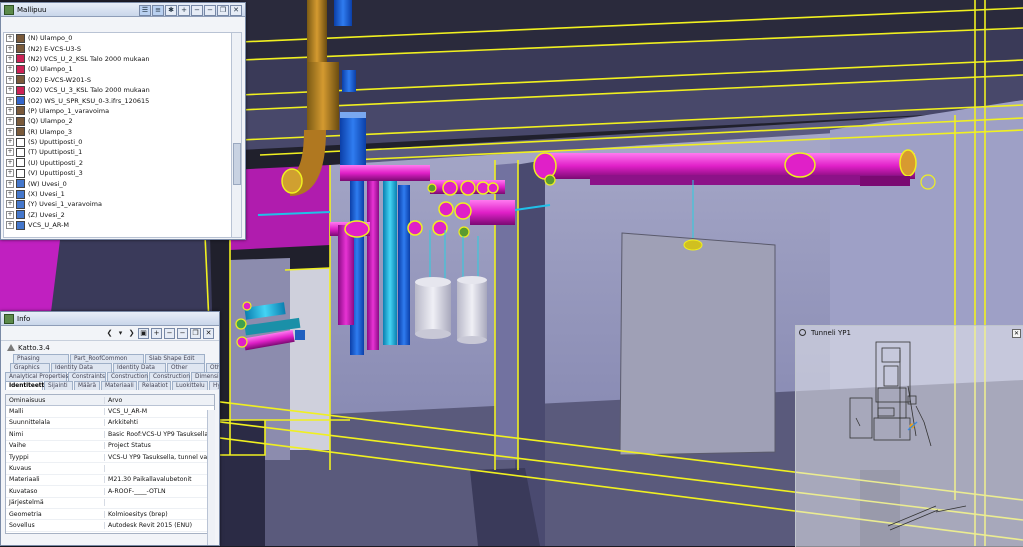 The height and width of the screenshot is (547, 1023). What do you see at coordinates (110, 446) in the screenshot?
I see `table-row: Vaihe Project Status` at bounding box center [110, 446].